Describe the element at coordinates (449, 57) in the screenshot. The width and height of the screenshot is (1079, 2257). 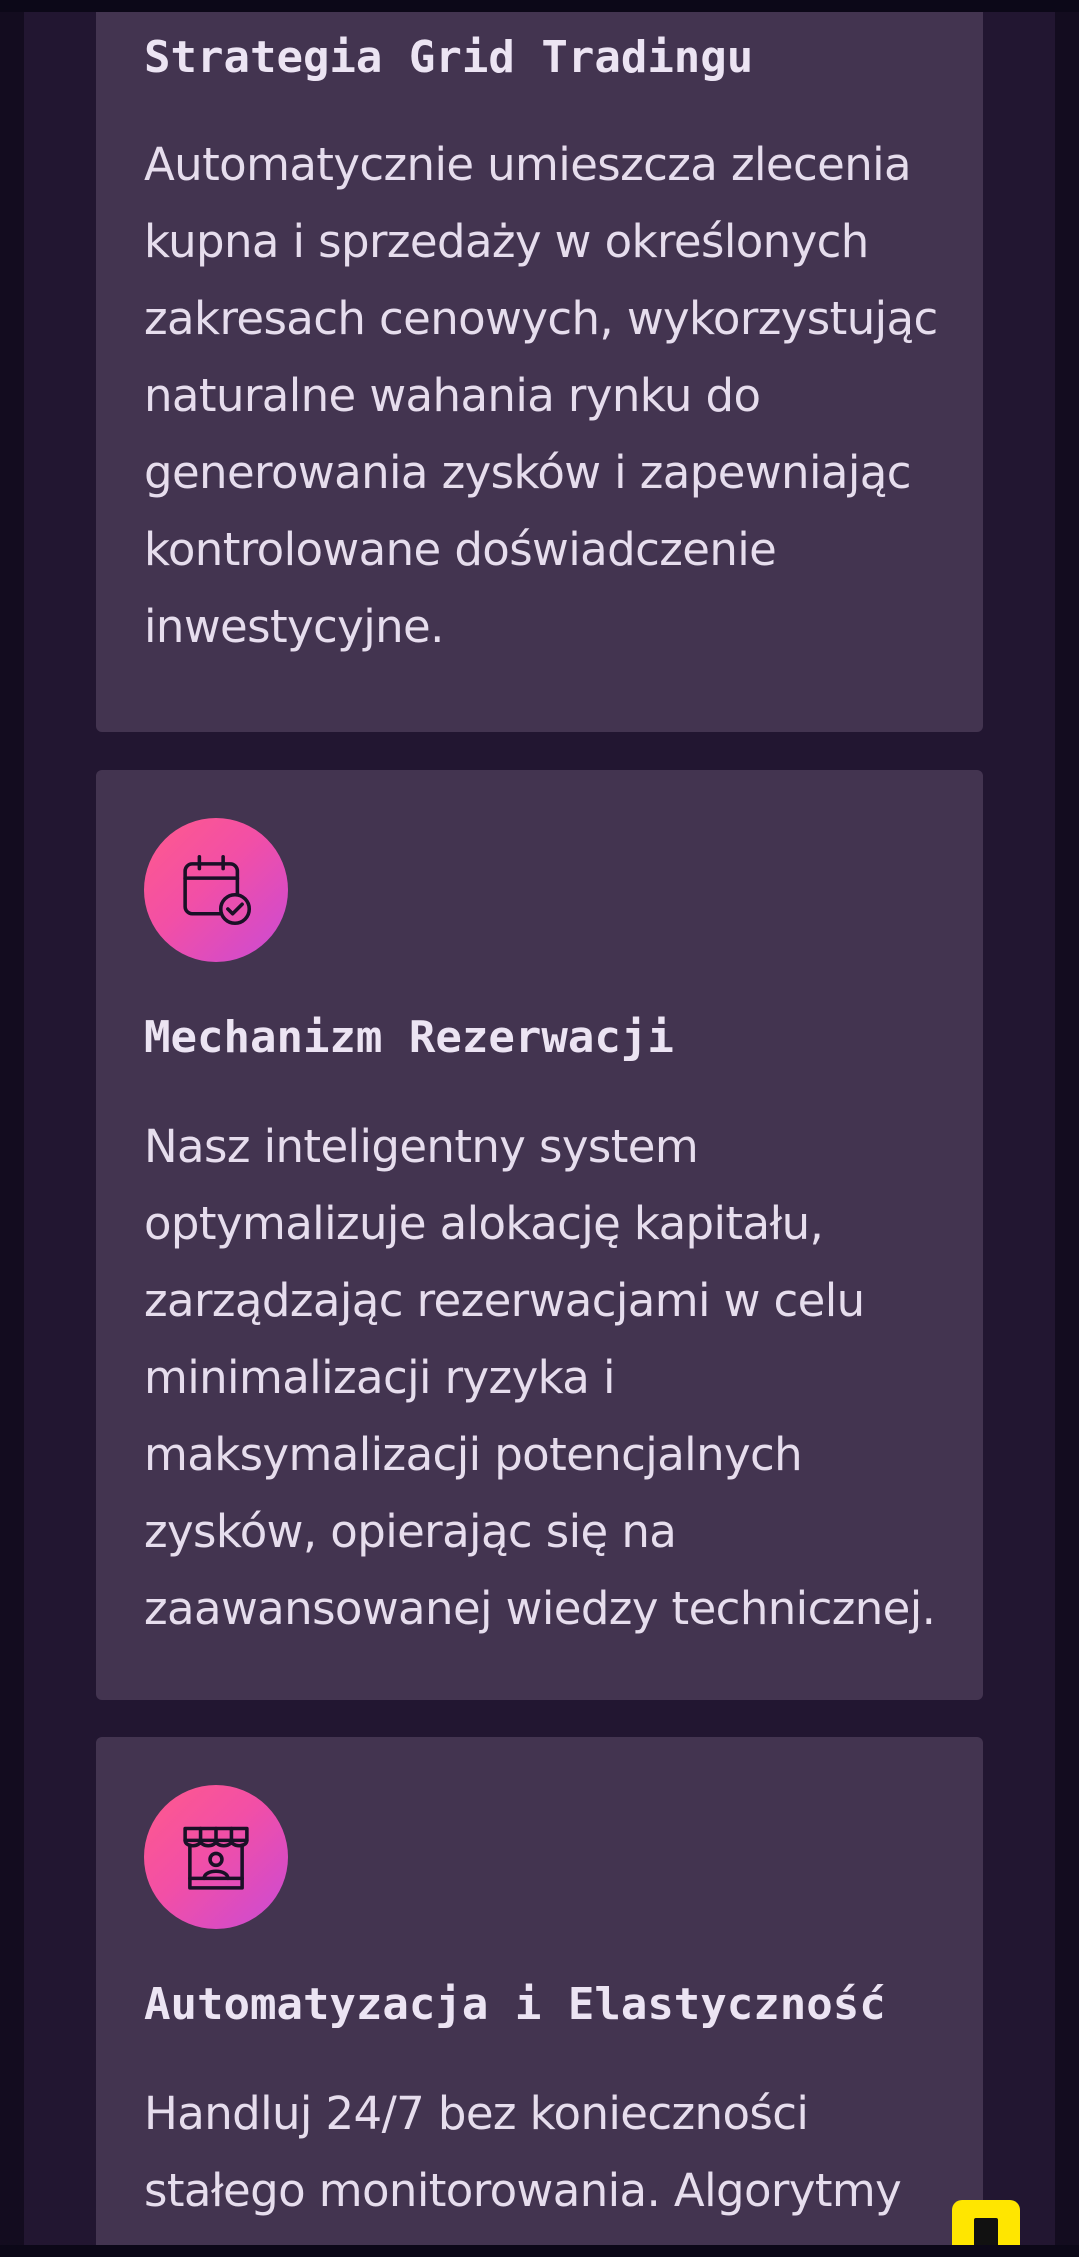
I see `feature-title: Strategia Grid Tradingu` at that location.